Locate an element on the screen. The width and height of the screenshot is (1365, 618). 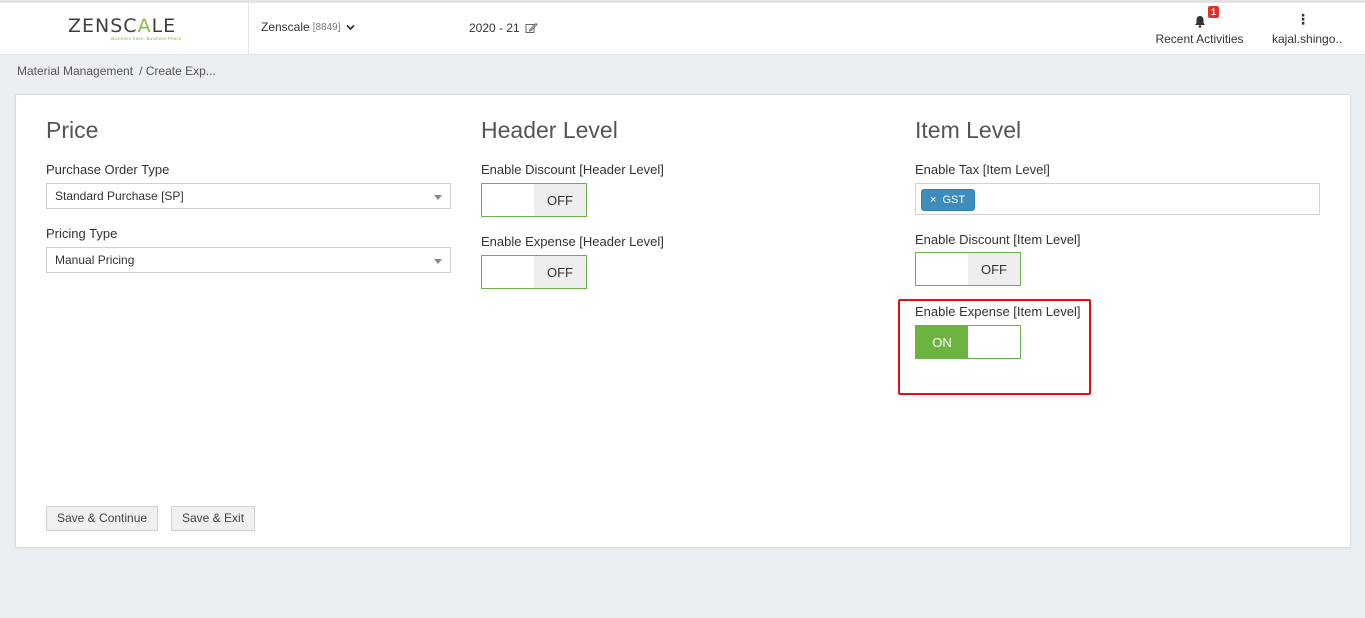
zenscale-logo: ZENSCALE Business Ease. Business Peace. is located at coordinates (125, 30).